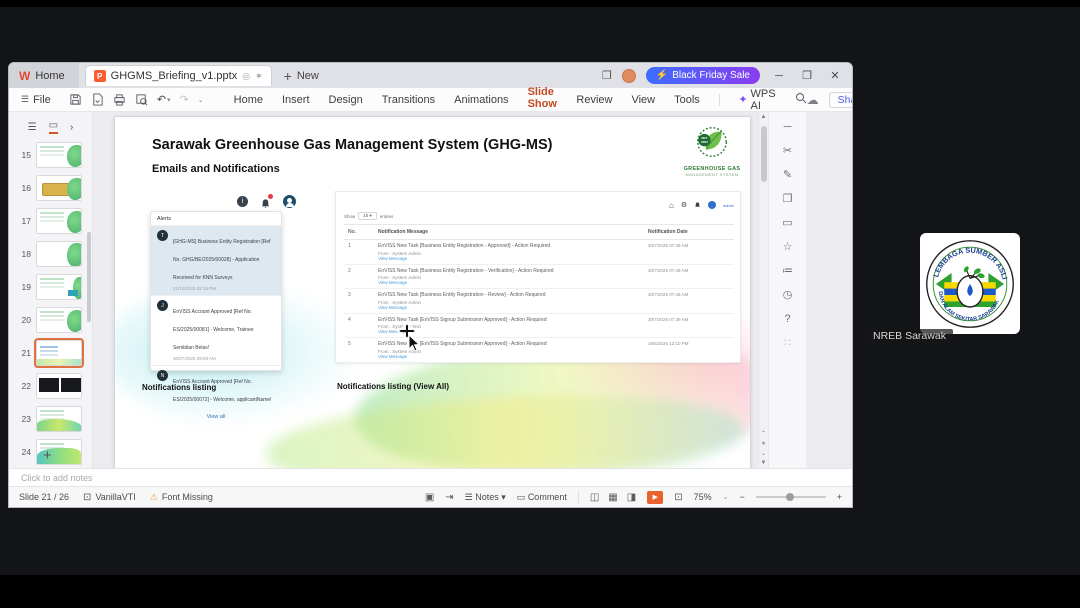  Describe the element at coordinates (763, 453) in the screenshot. I see `next-slide-icon: ⌄` at that location.